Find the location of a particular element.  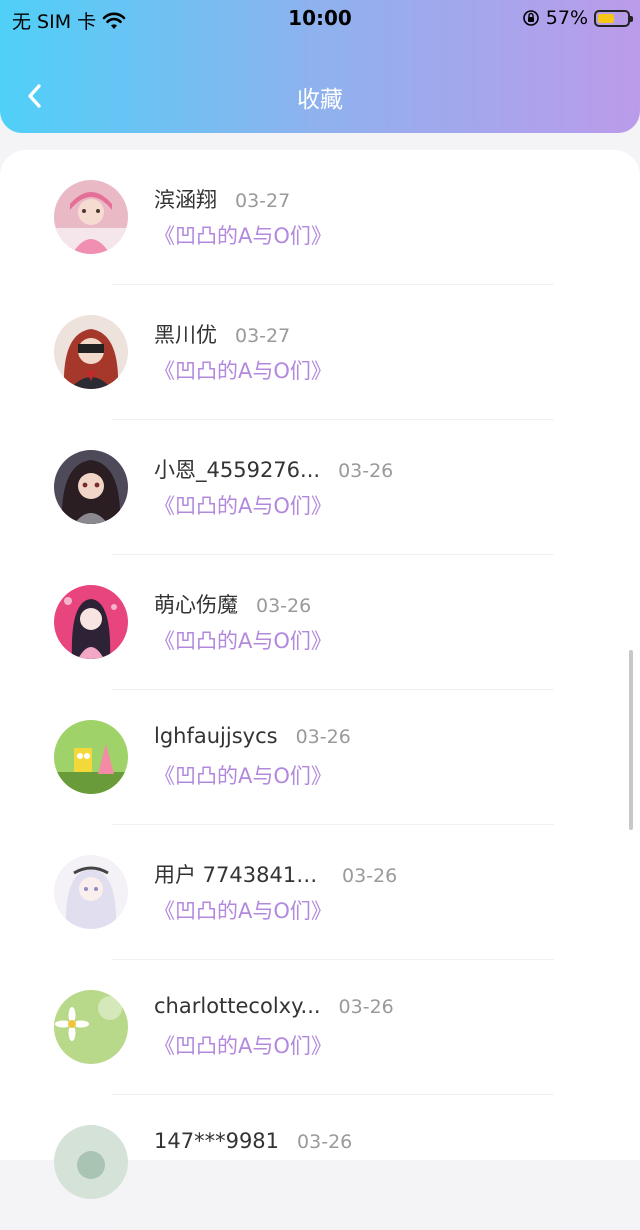

list-item: 小恩_4559276... 03-26 《凹凸的A与O们》 is located at coordinates (320, 487).